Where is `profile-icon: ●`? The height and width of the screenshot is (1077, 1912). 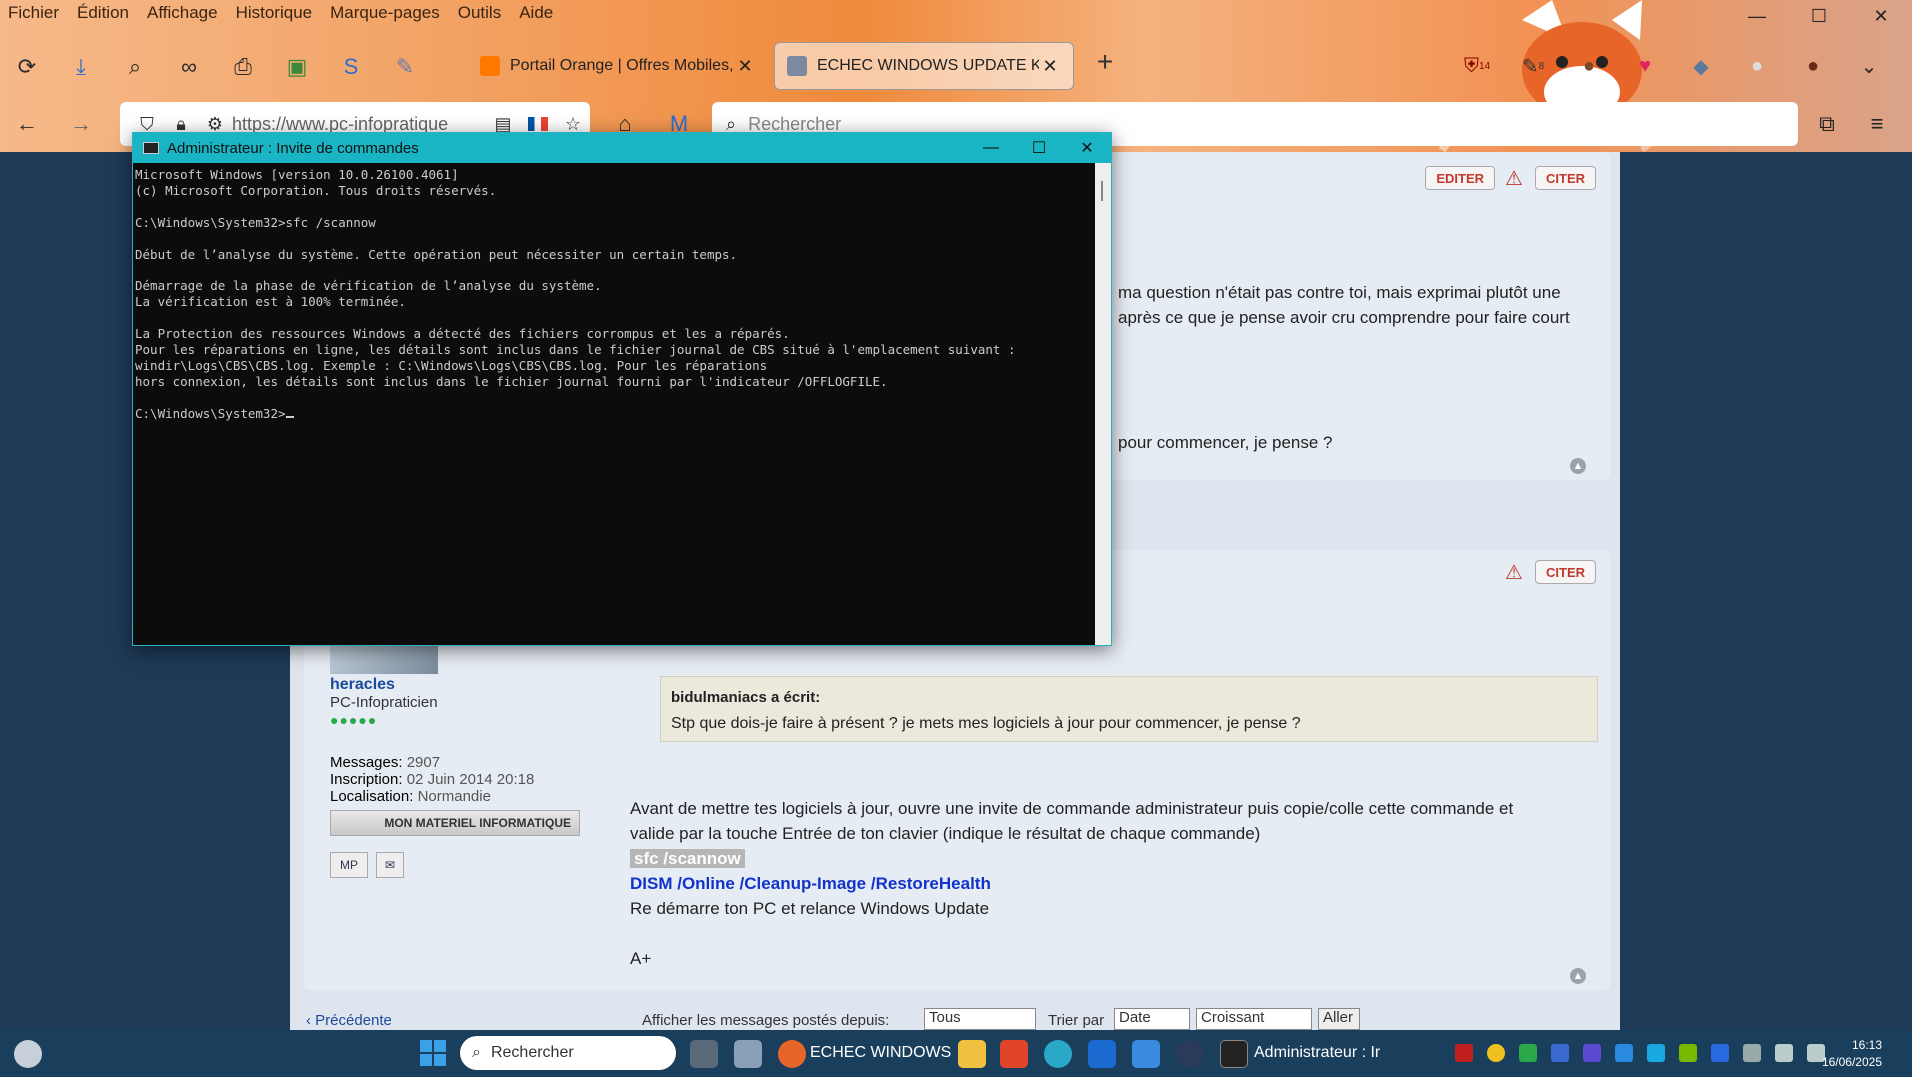 profile-icon: ● is located at coordinates (1813, 66).